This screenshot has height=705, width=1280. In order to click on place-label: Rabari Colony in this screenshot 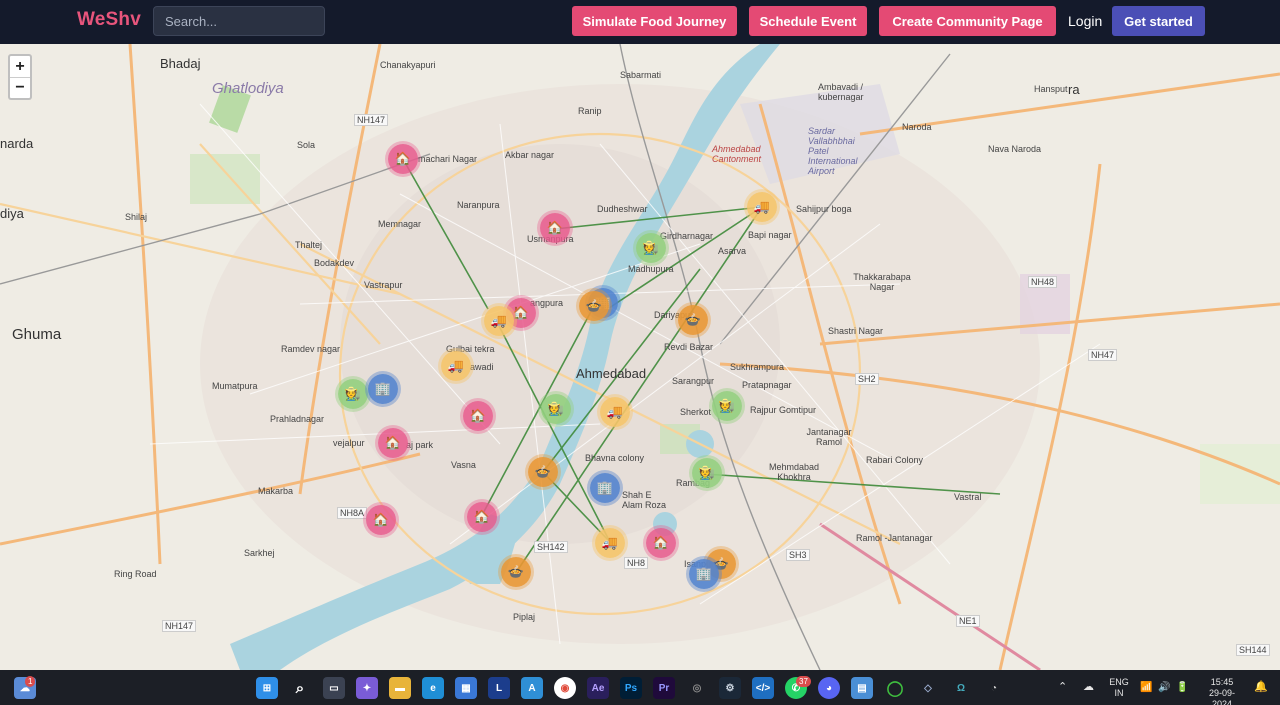, I will do `click(895, 460)`.